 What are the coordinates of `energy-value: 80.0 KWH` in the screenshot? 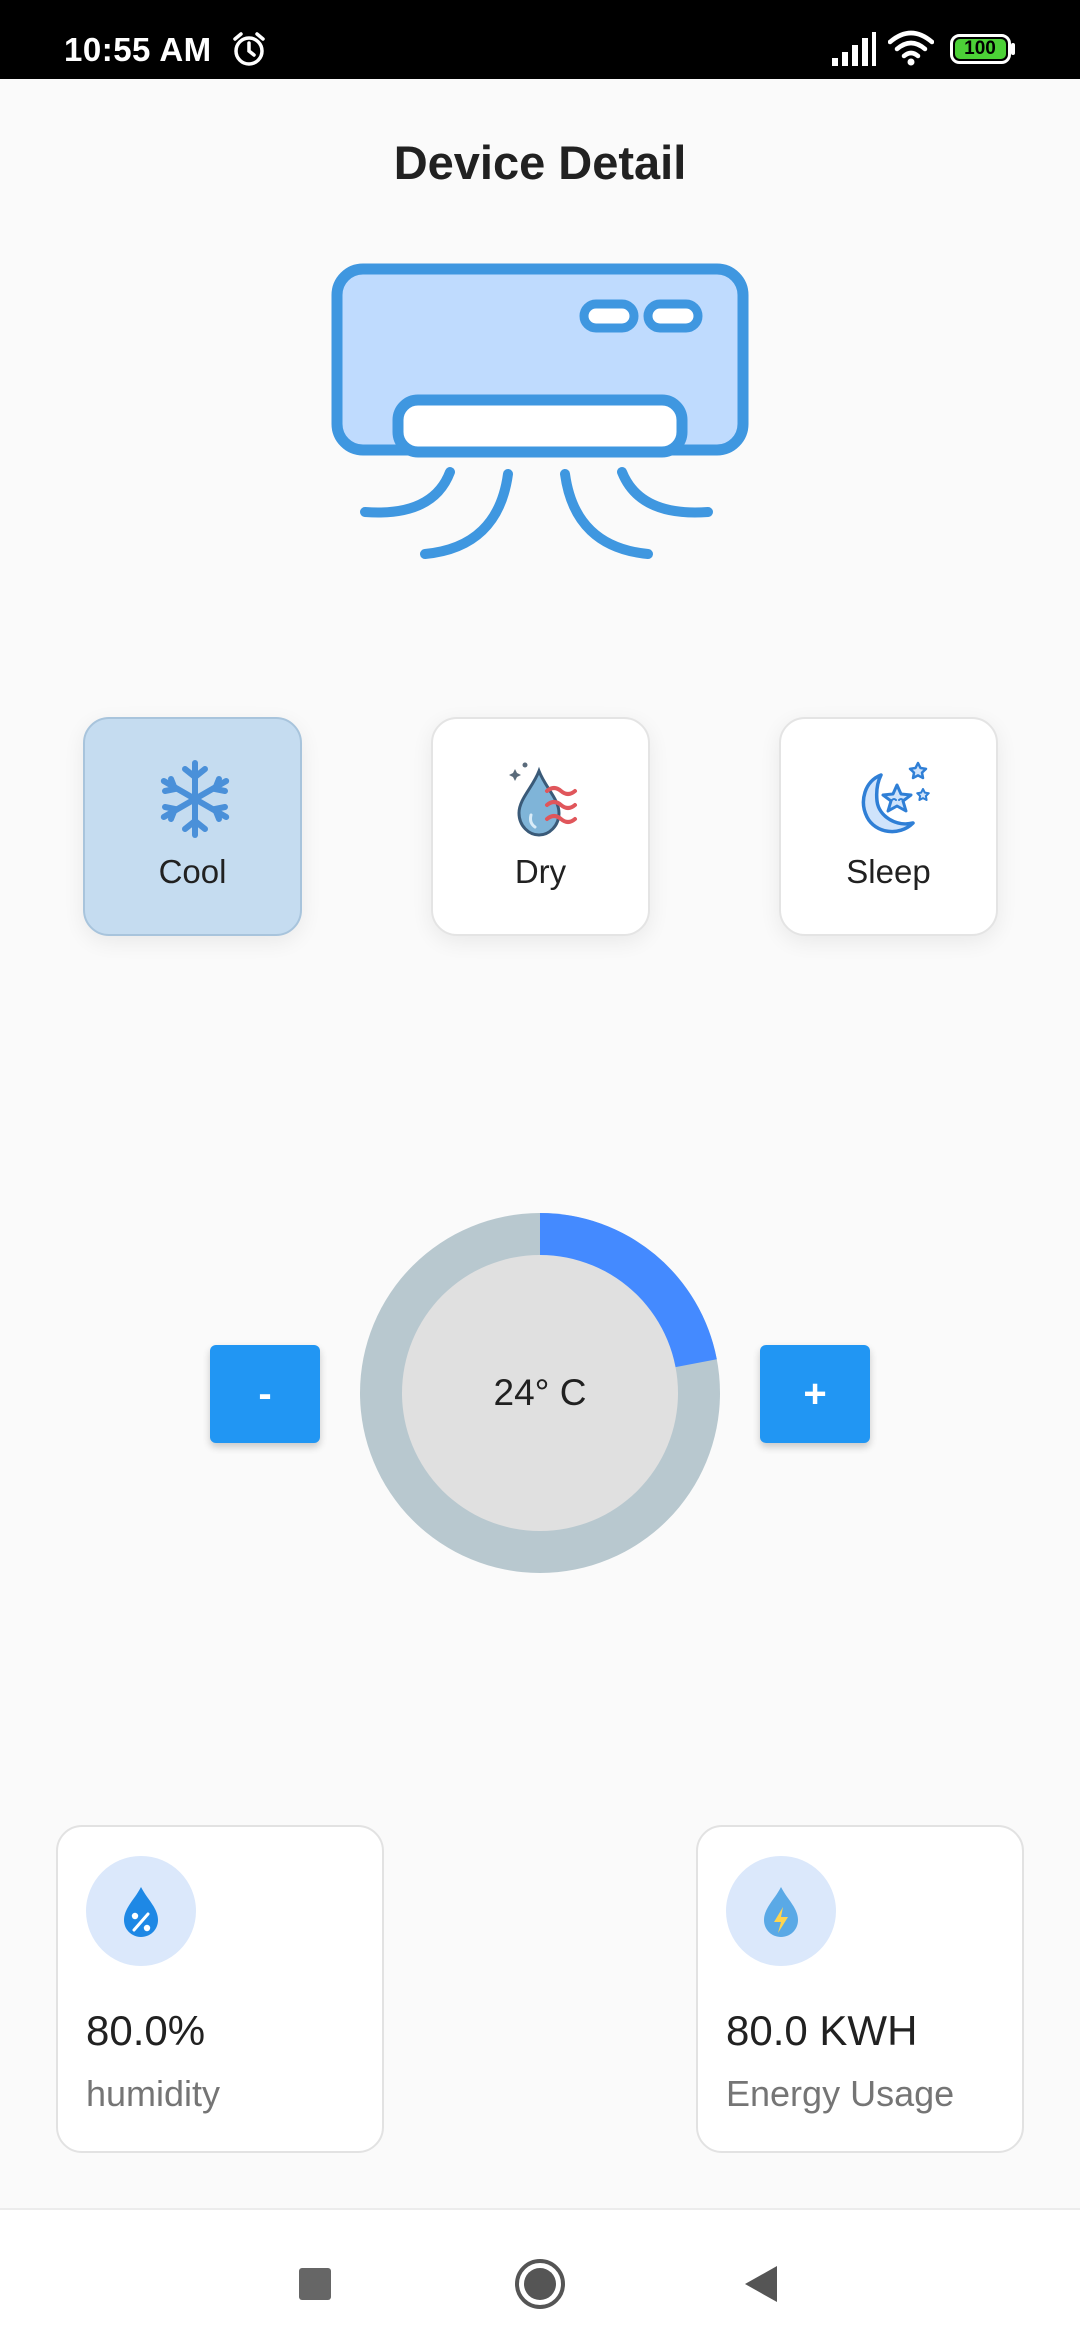 It's located at (822, 2030).